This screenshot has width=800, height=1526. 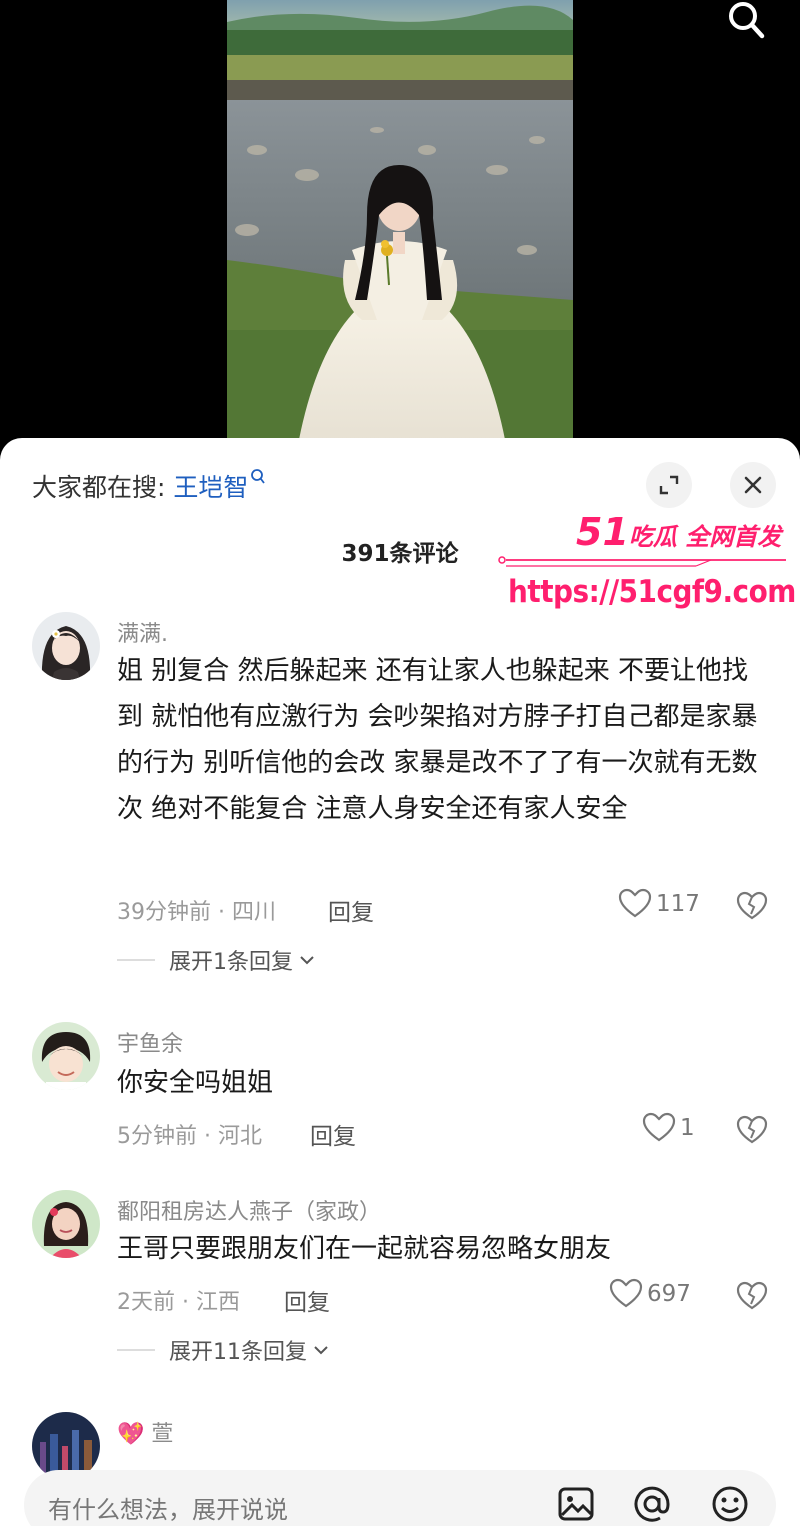 I want to click on search-icon, so click(x=747, y=20).